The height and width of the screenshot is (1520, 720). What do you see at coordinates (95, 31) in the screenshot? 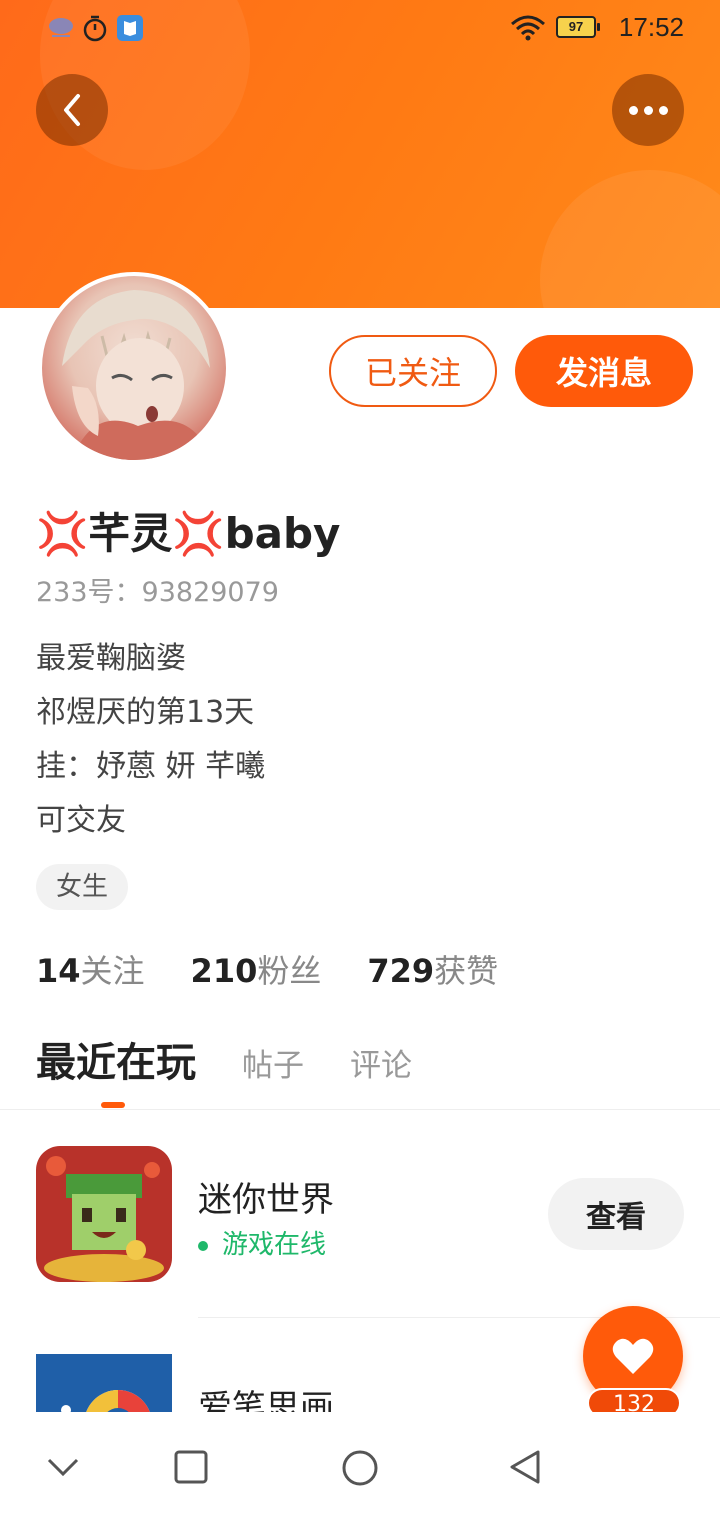
I see `timer-icon` at bounding box center [95, 31].